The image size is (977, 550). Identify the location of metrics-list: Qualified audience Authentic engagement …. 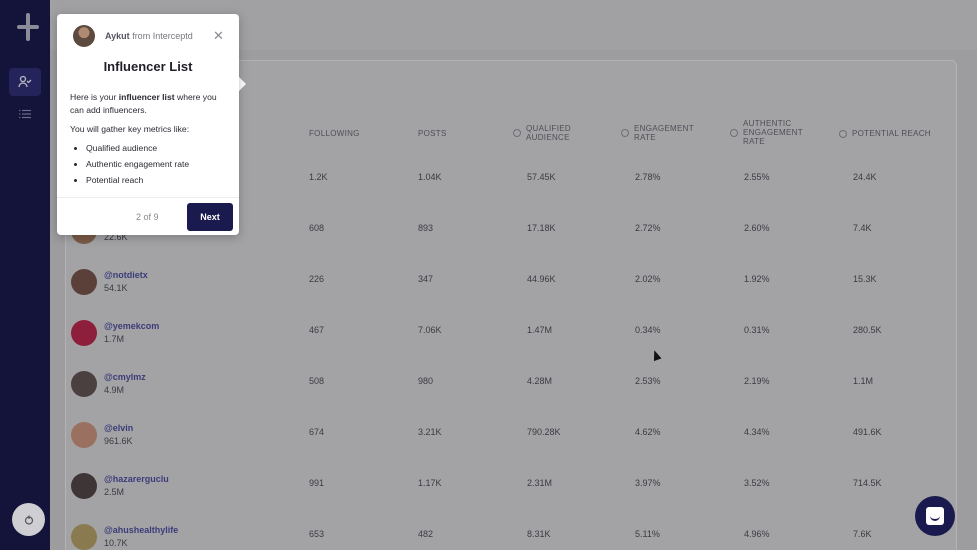
(150, 164).